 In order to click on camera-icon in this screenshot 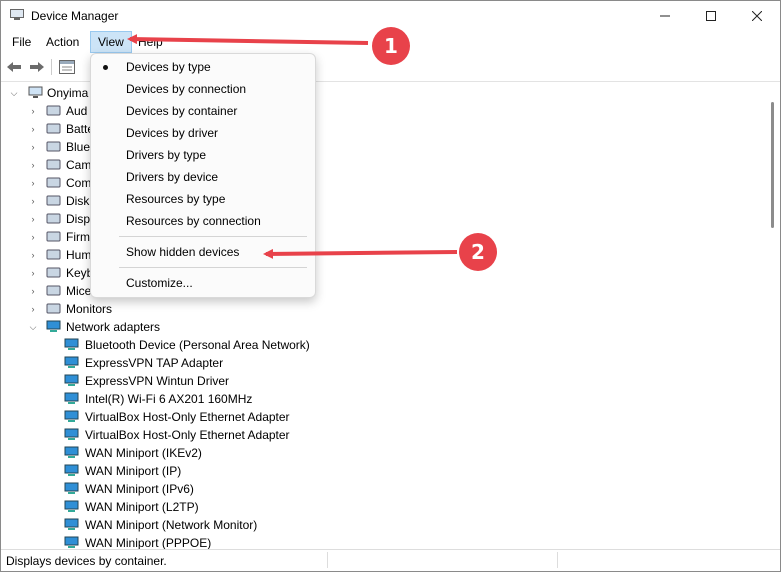, I will do `click(53, 164)`.